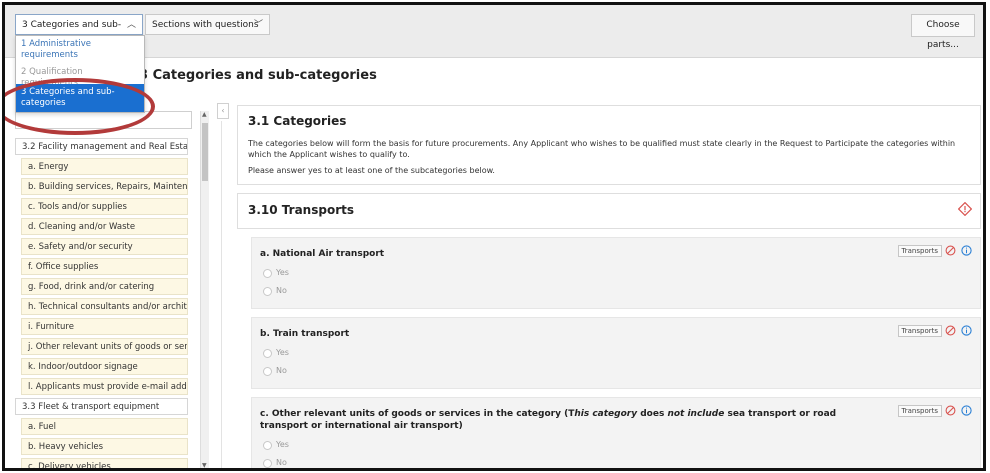 The height and width of the screenshot is (473, 990). I want to click on scroll-down-icon: ▼, so click(204, 465).